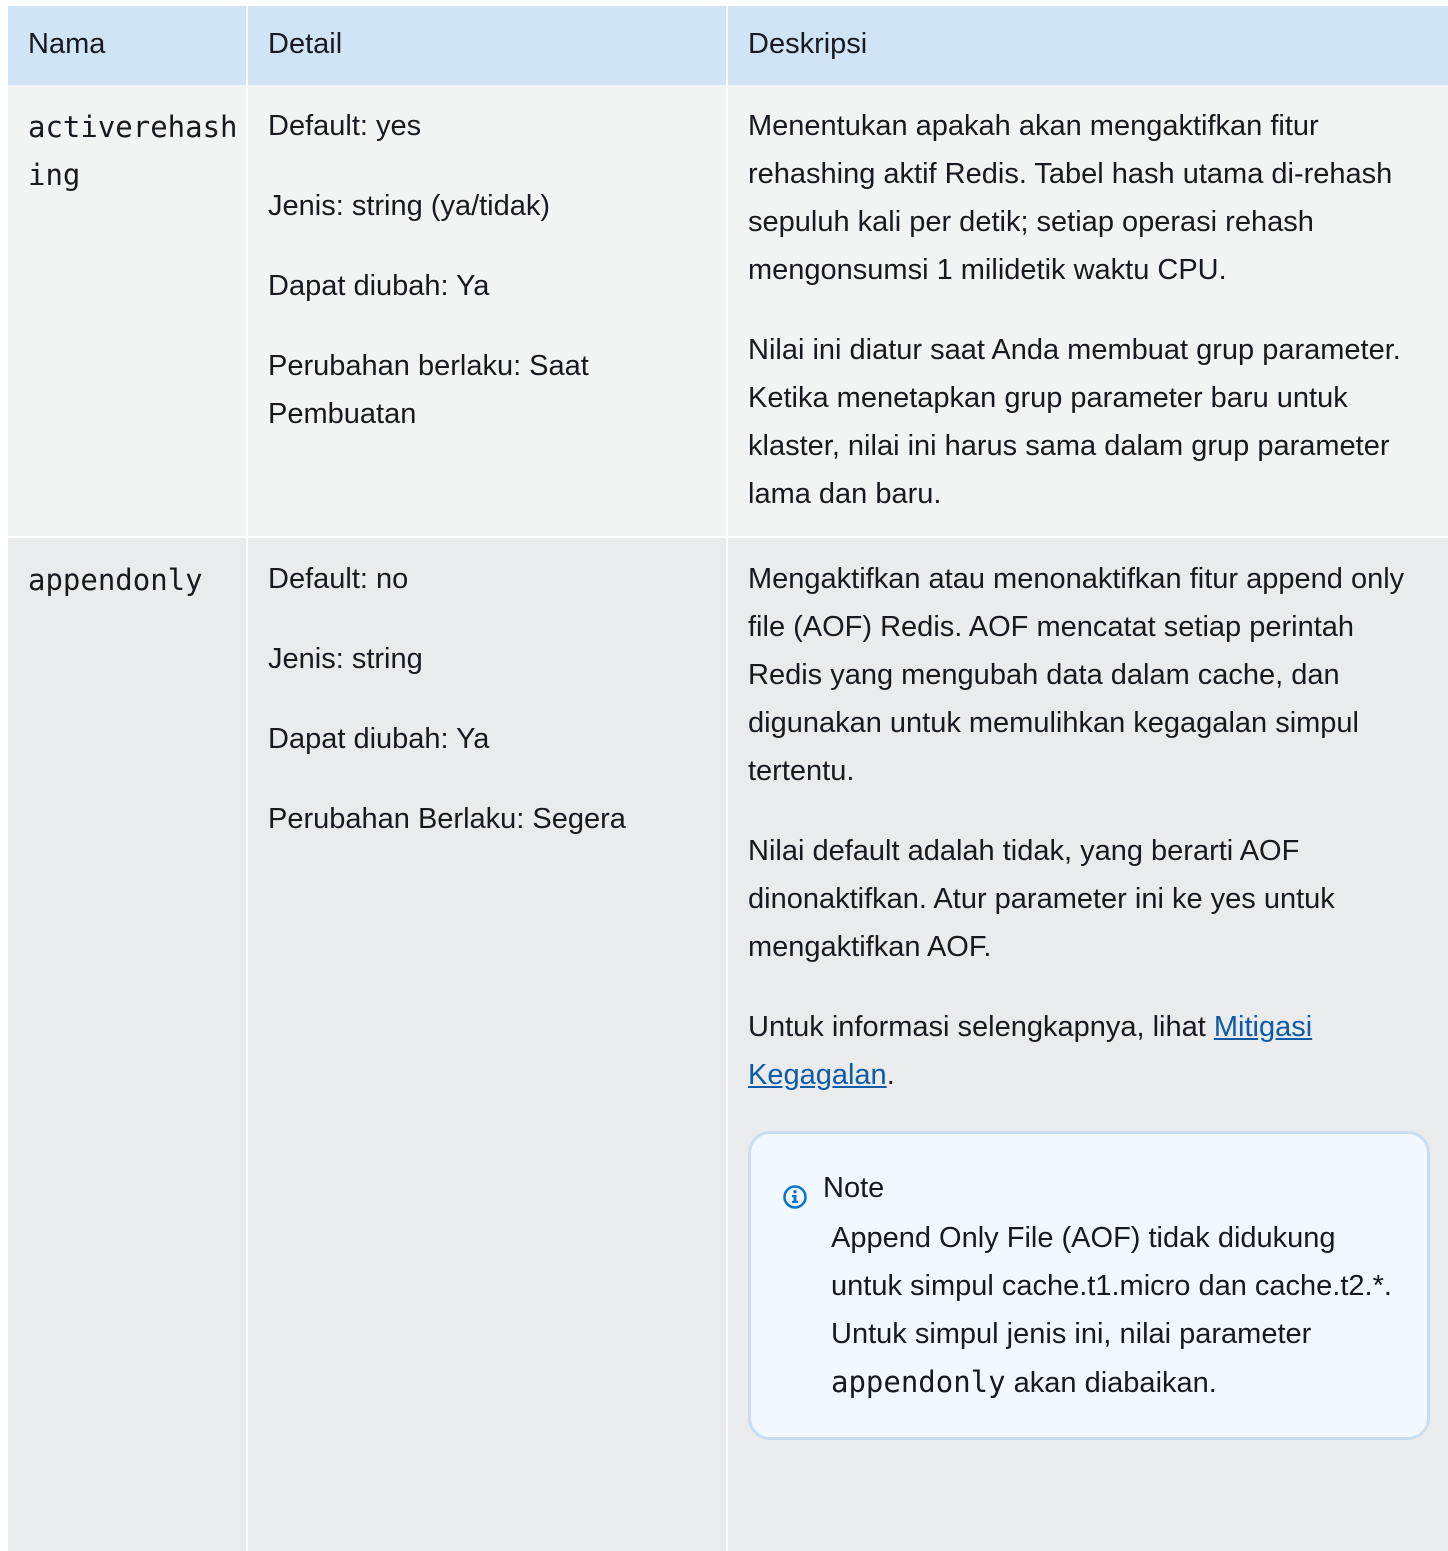 This screenshot has height=1551, width=1448. I want to click on note-title: Note, so click(854, 1188).